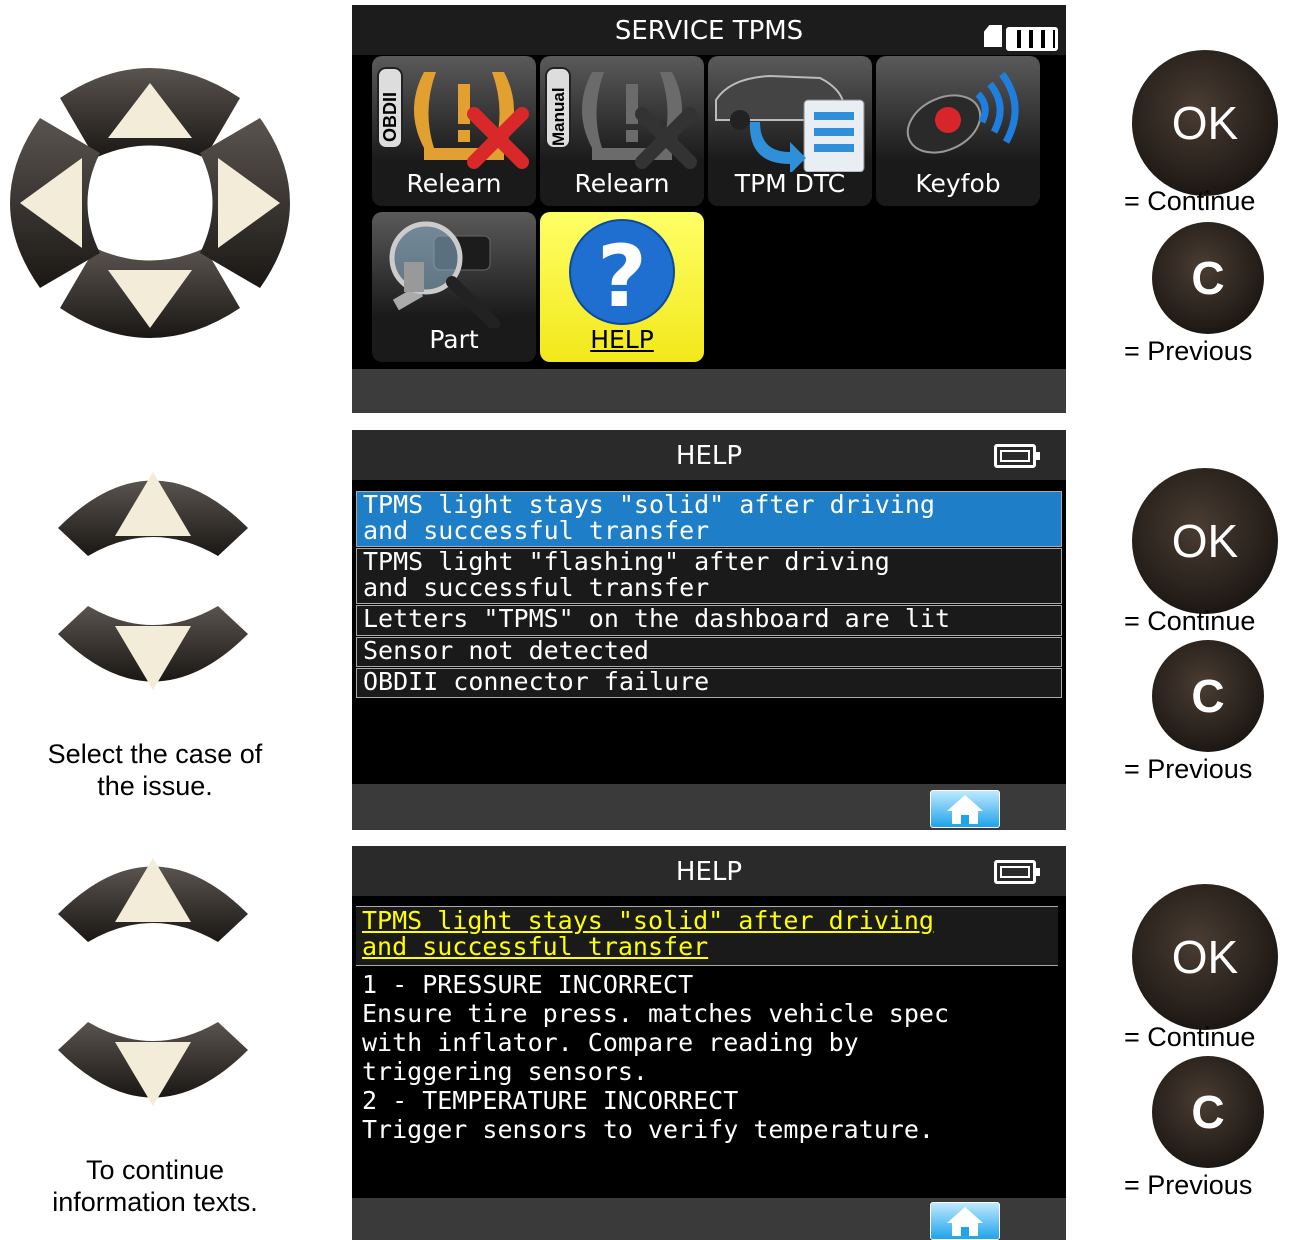 Image resolution: width=1294 pixels, height=1240 pixels. What do you see at coordinates (709, 30) in the screenshot?
I see `screen-title: SERVICE TPMS` at bounding box center [709, 30].